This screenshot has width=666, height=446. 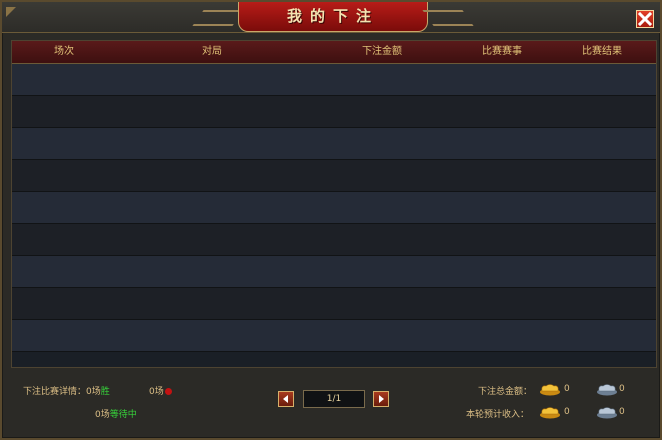 What do you see at coordinates (156, 392) in the screenshot?
I see `lose-count: 0场` at bounding box center [156, 392].